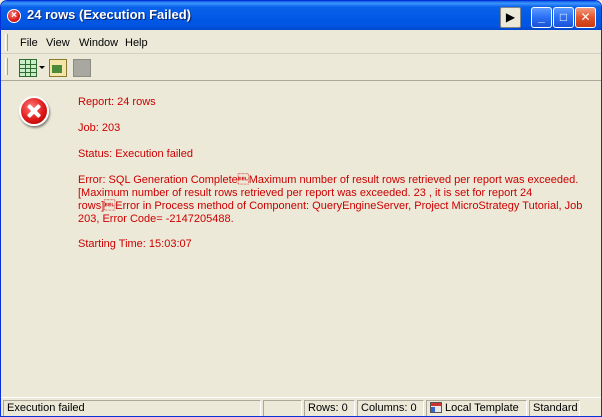 The image size is (602, 417). I want to click on toolbar, so click(301, 68).